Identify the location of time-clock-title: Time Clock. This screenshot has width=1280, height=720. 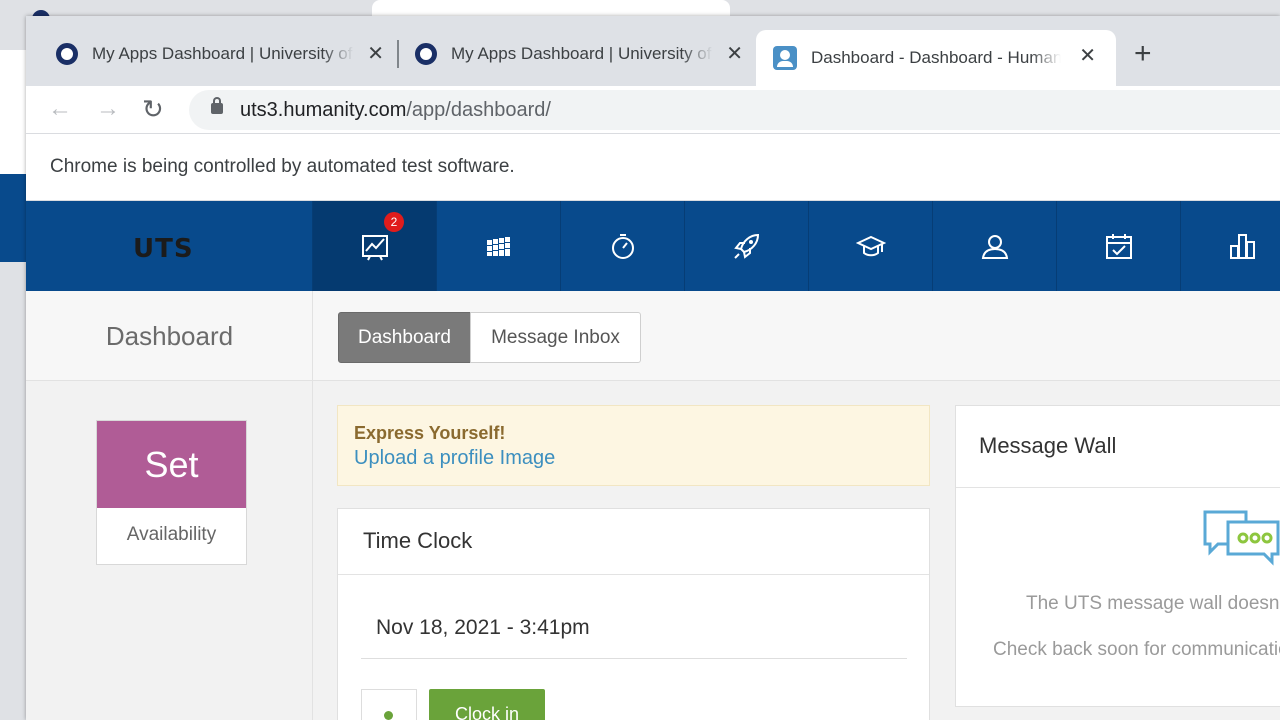
(633, 542).